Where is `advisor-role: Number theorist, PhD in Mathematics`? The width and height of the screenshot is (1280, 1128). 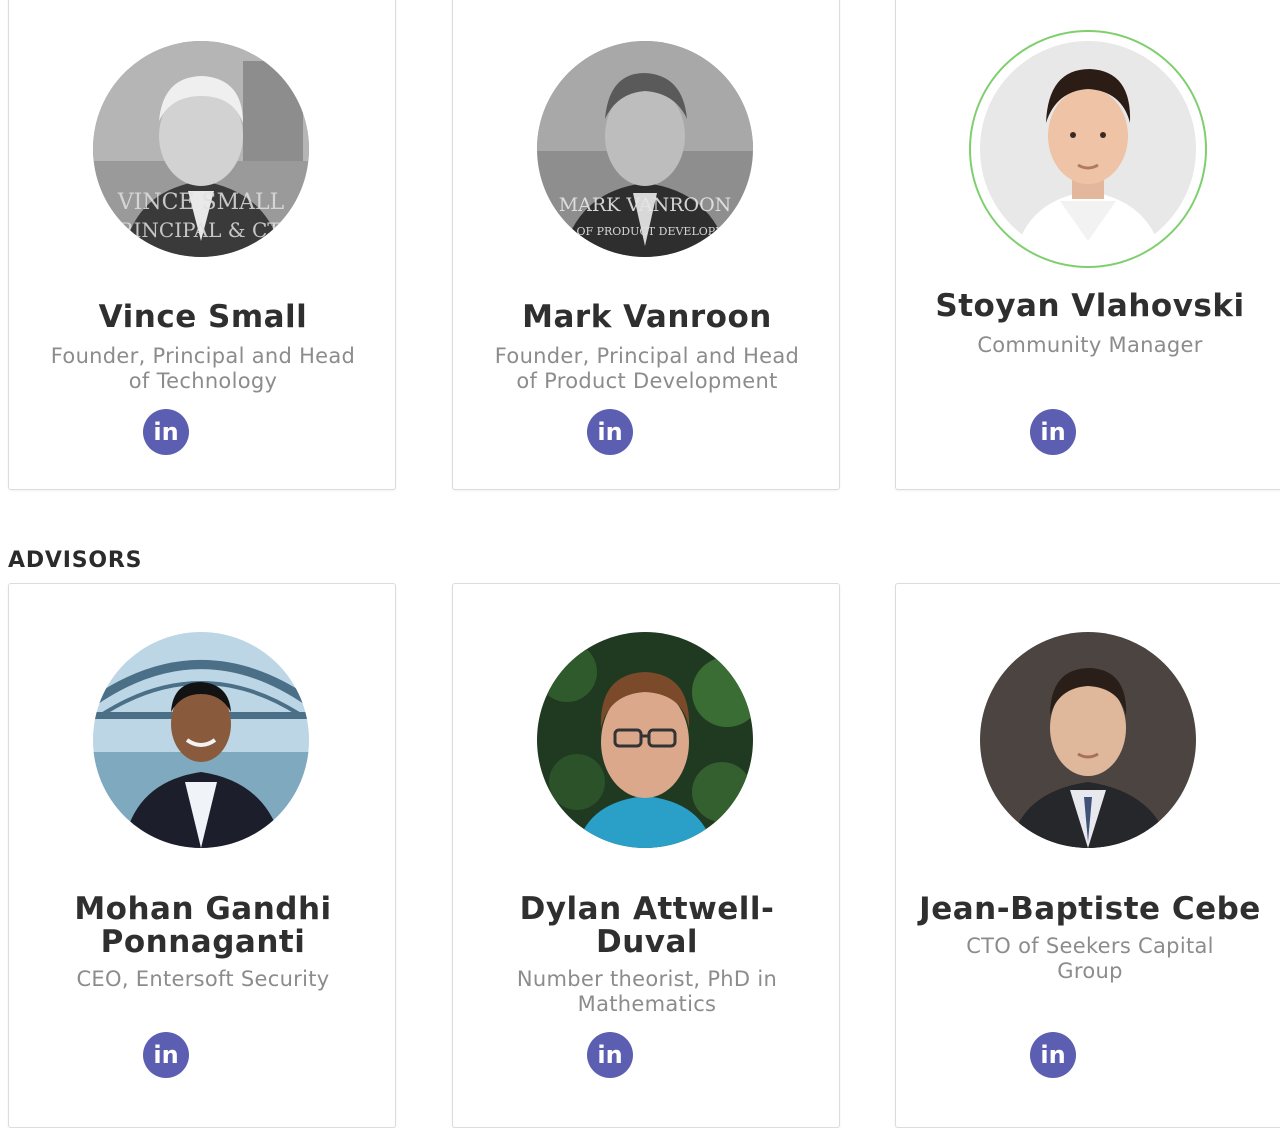
advisor-role: Number theorist, PhD in Mathematics is located at coordinates (647, 991).